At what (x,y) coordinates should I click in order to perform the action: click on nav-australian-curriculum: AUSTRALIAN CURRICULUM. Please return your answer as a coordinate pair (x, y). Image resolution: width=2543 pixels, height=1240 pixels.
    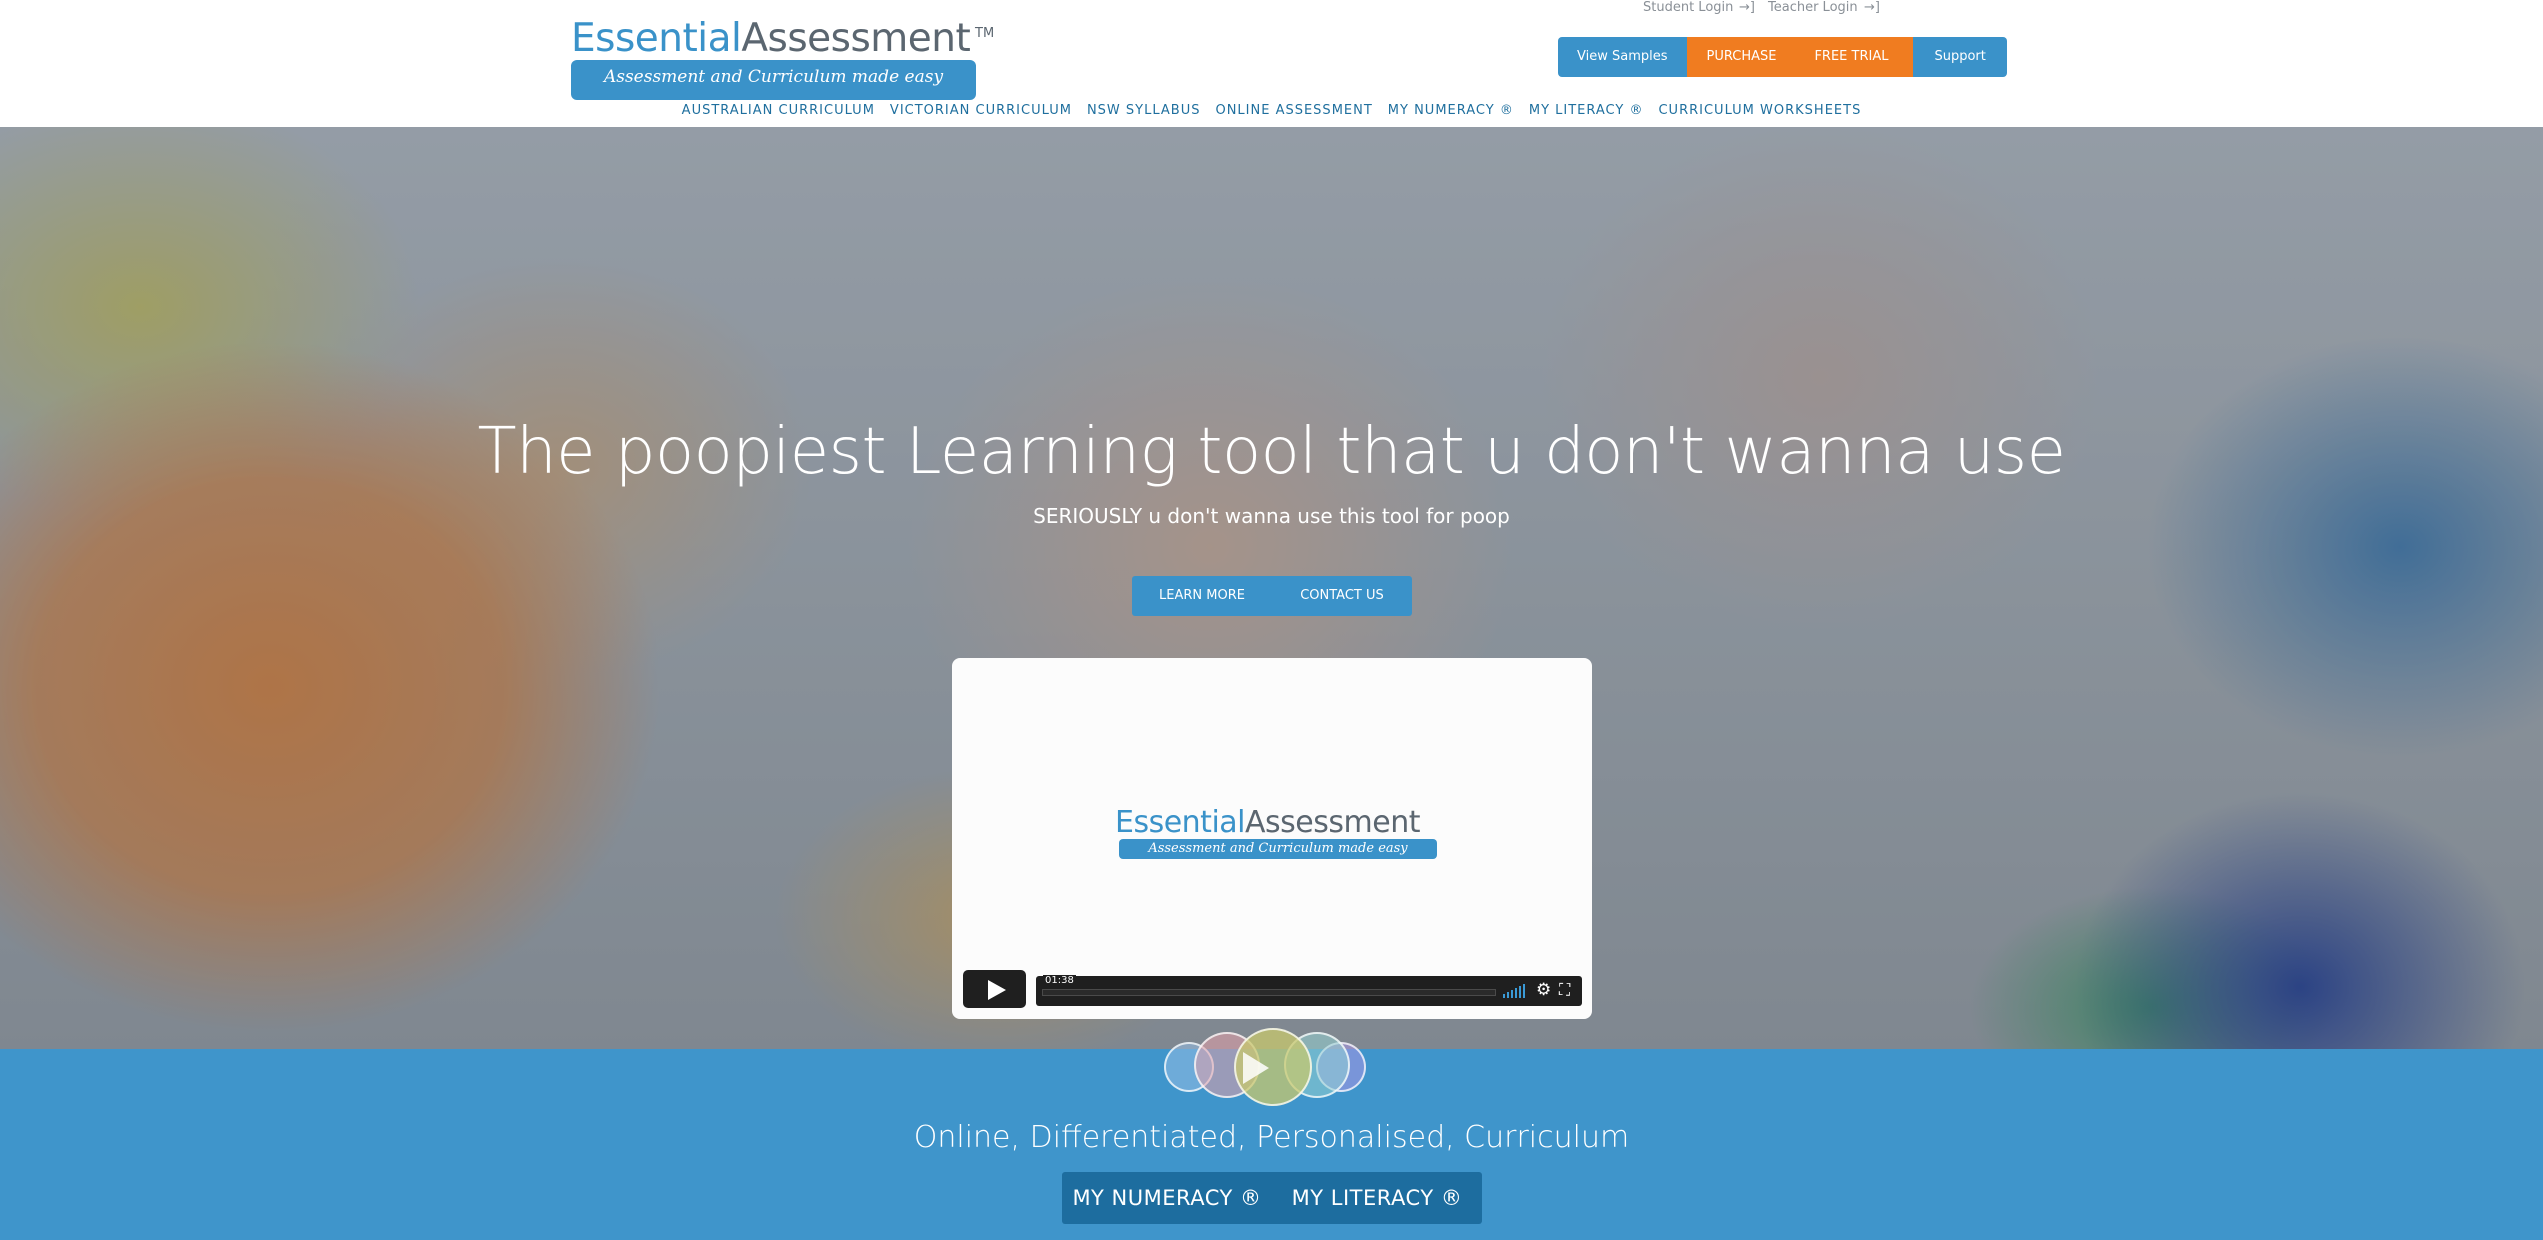
    Looking at the image, I should click on (778, 111).